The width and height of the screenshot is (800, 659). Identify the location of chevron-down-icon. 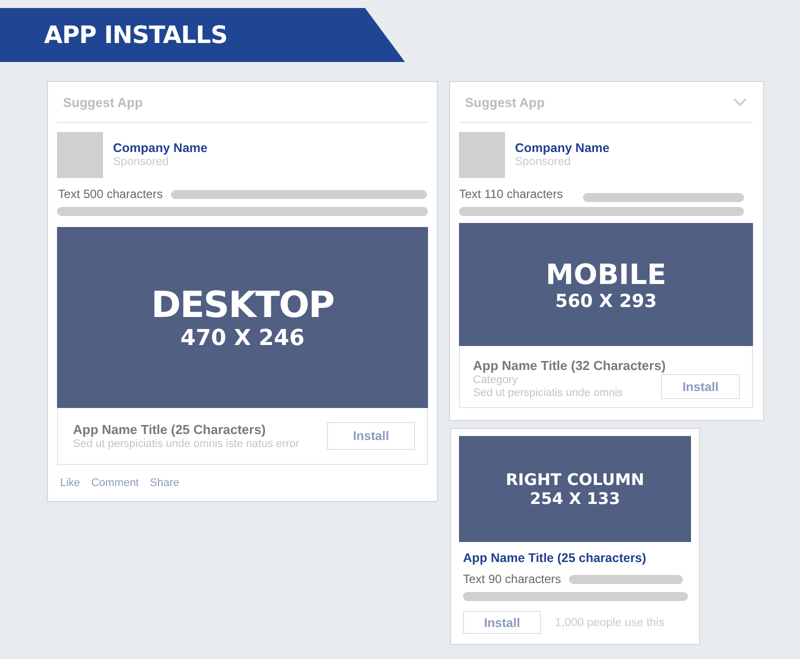
(740, 102).